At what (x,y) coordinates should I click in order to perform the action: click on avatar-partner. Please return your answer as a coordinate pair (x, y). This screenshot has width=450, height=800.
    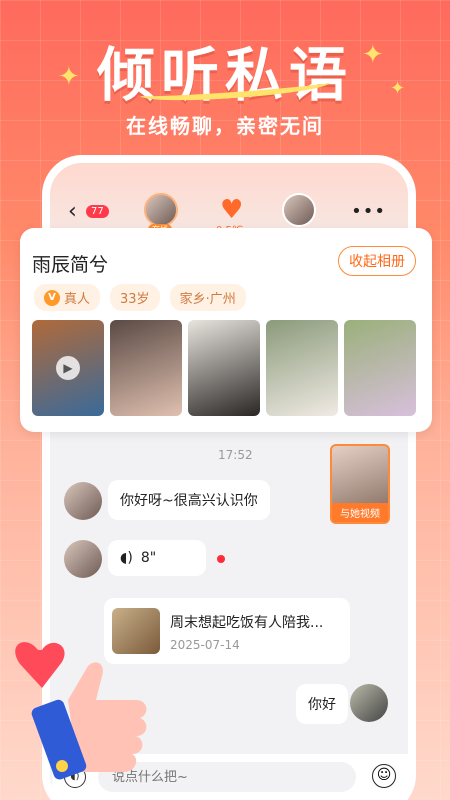
    Looking at the image, I should click on (161, 210).